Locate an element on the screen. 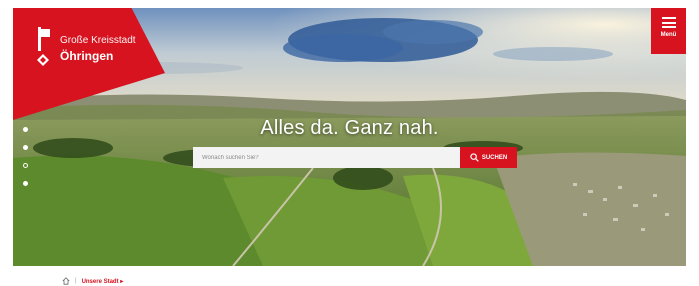 This screenshot has height=286, width=699. city-subtitle: Große Kreisstadt is located at coordinates (98, 40).